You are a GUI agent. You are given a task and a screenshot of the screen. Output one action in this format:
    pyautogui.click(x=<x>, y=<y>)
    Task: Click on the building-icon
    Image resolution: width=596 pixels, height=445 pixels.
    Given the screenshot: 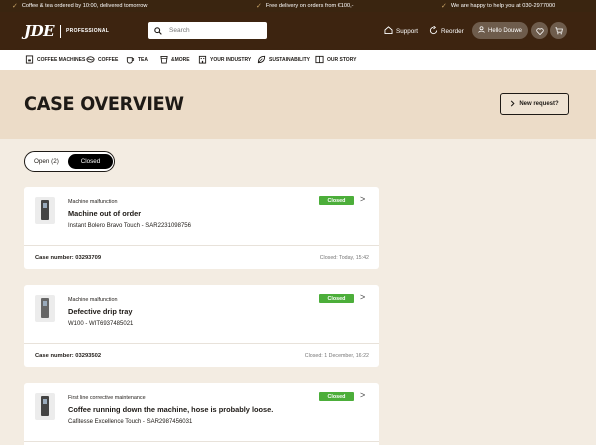 What is the action you would take?
    pyautogui.click(x=202, y=60)
    